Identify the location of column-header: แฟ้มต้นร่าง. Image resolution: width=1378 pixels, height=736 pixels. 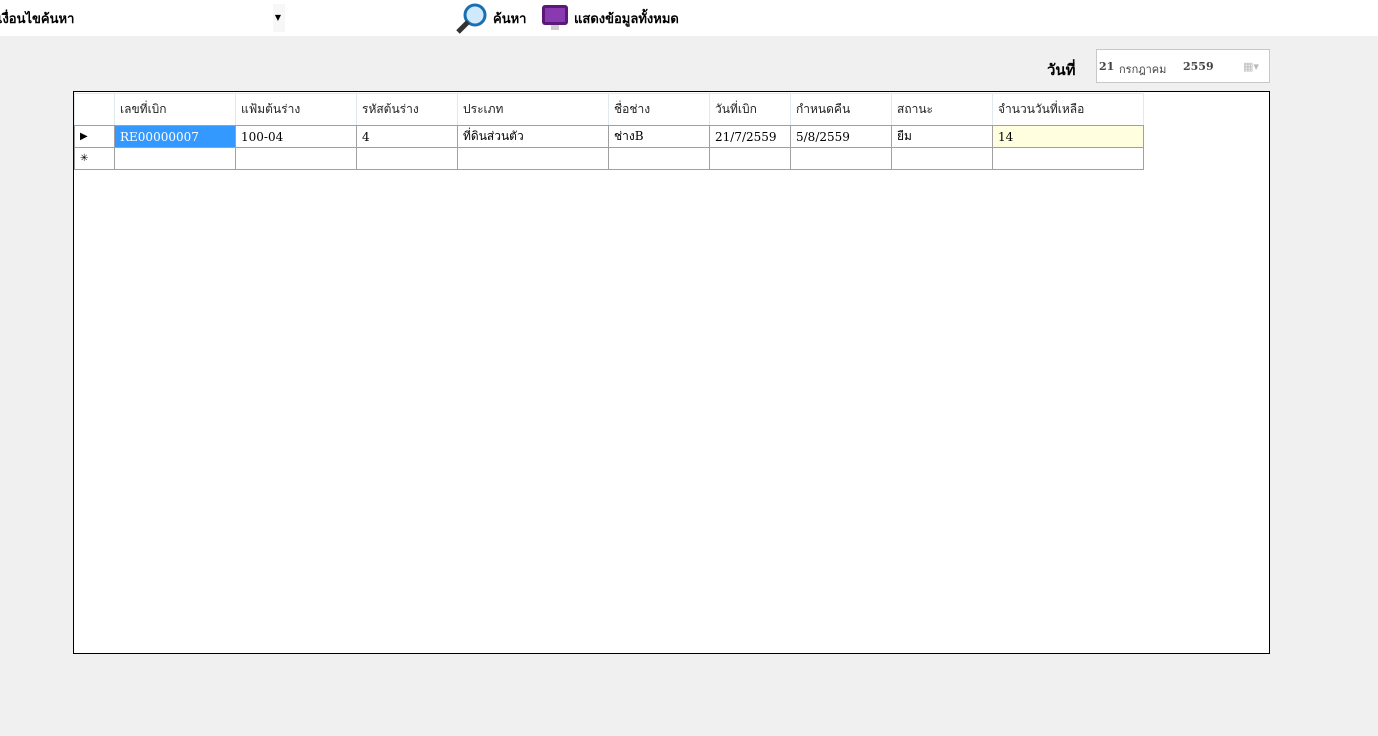
(296, 109).